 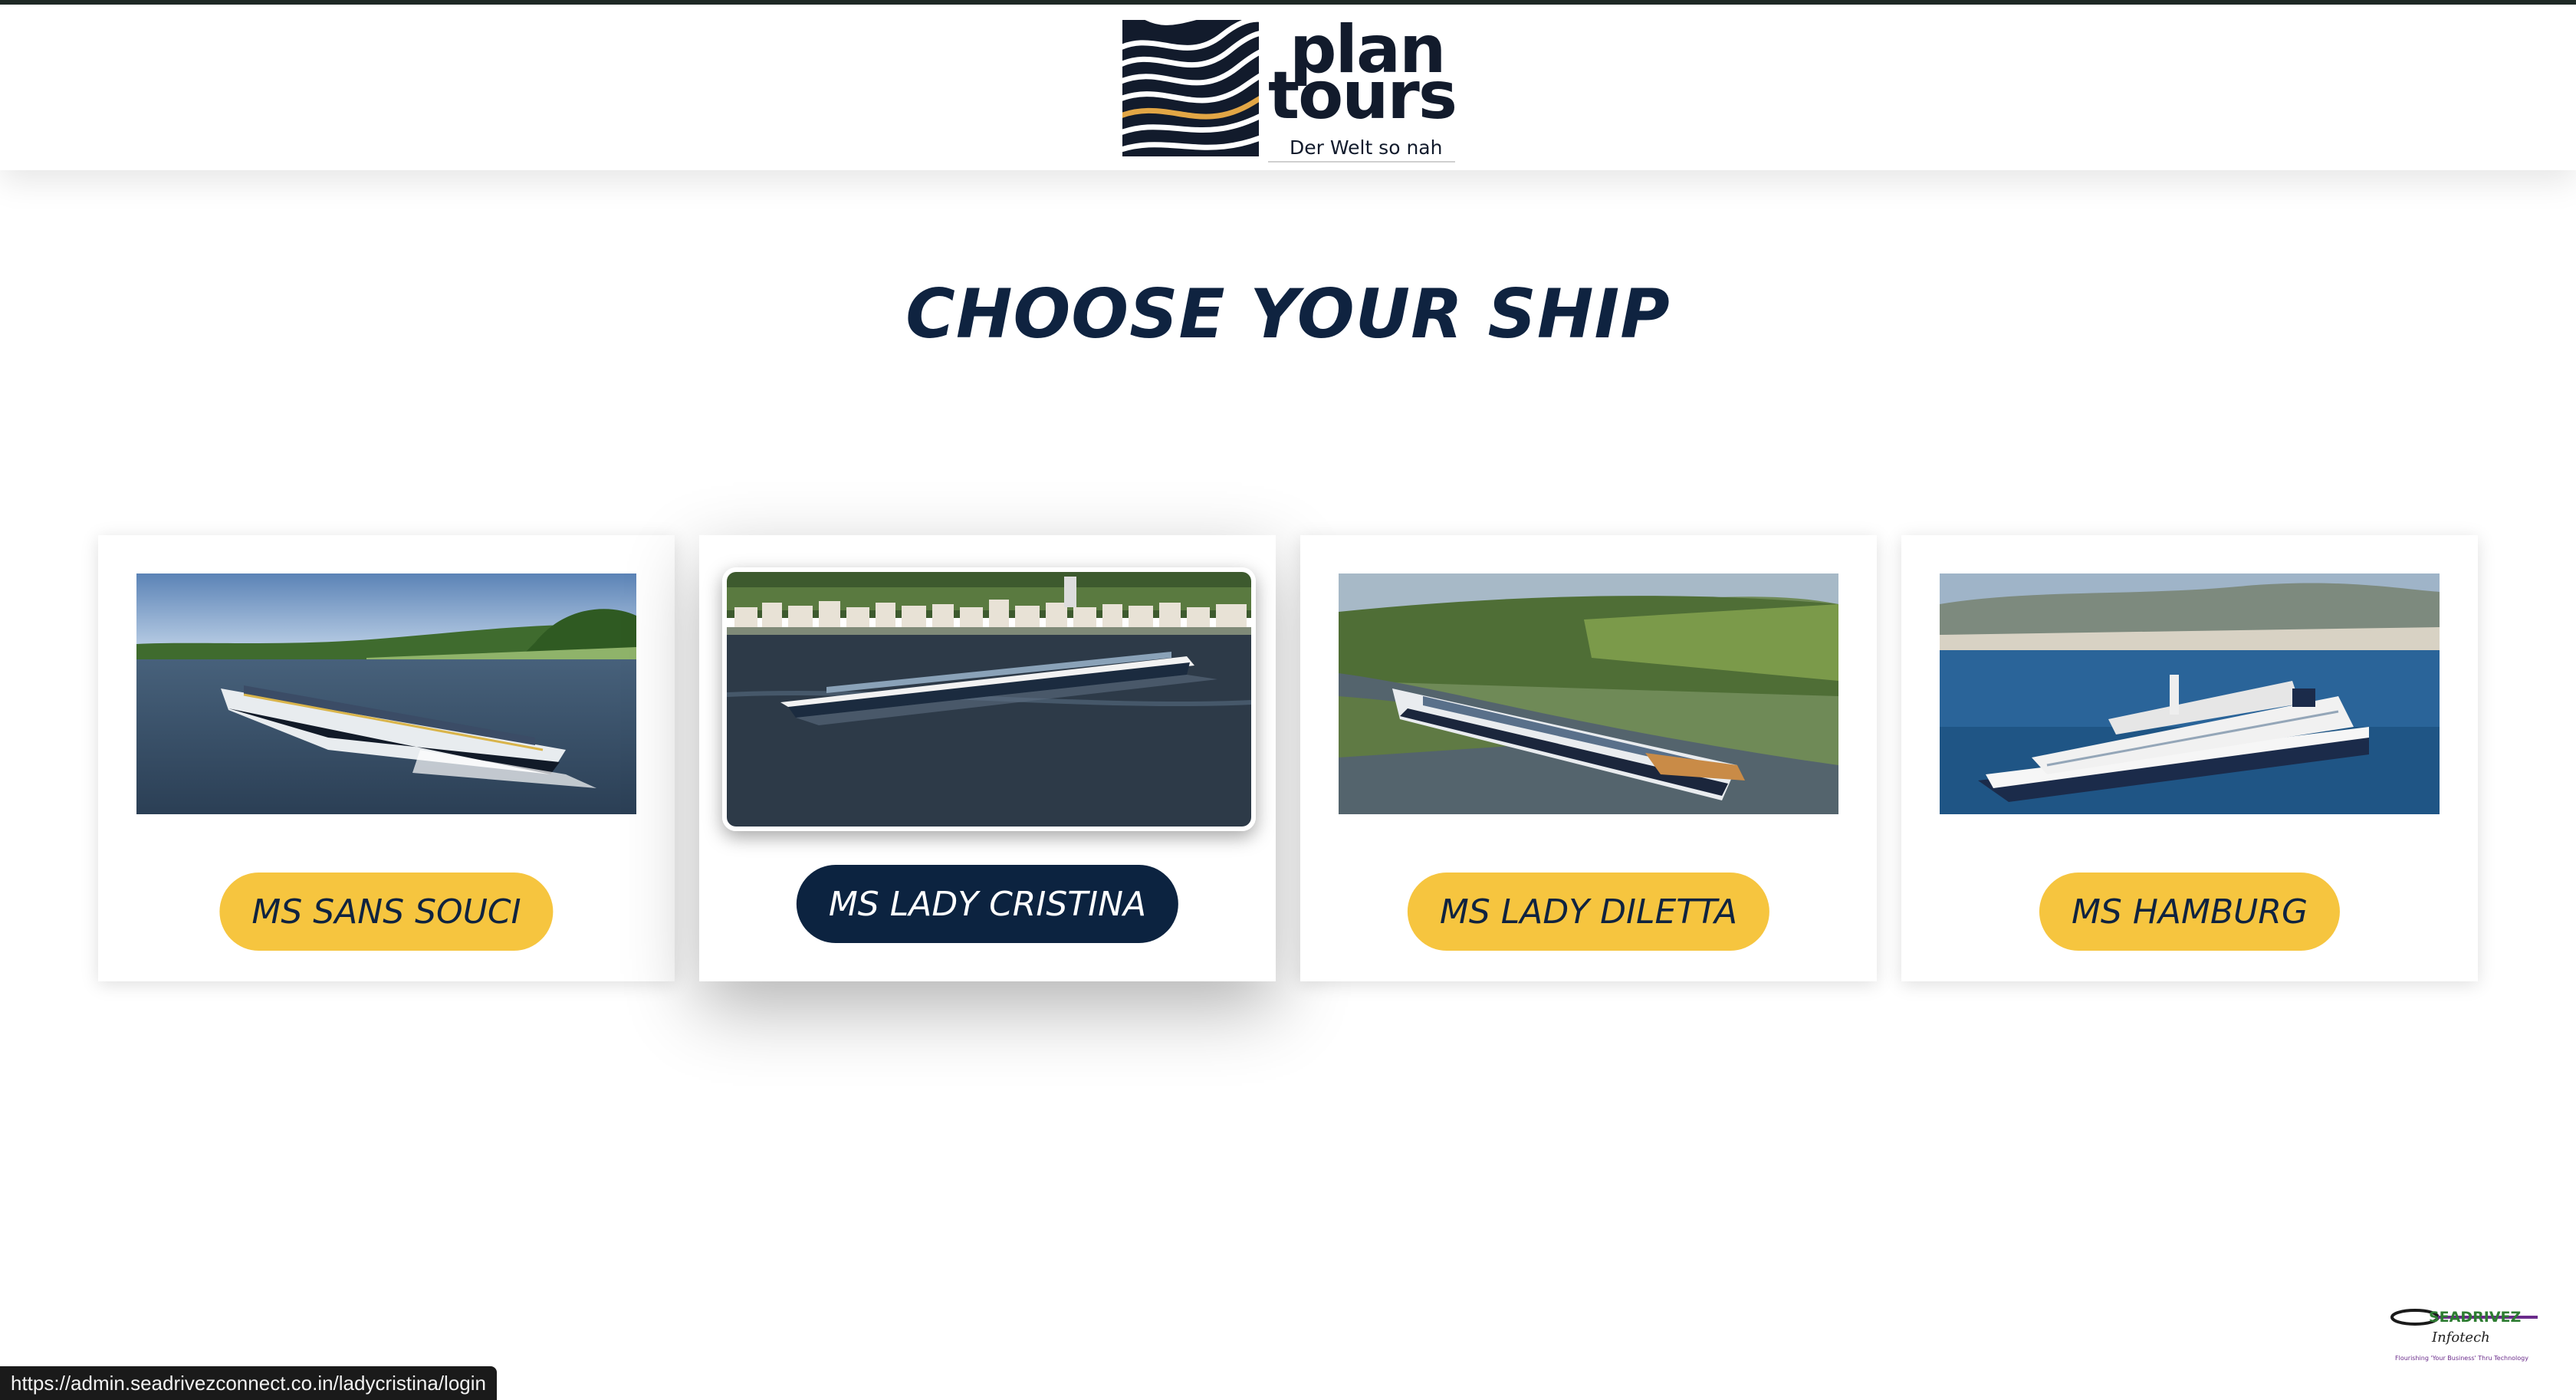 I want to click on wave-logo-icon, so click(x=1190, y=88).